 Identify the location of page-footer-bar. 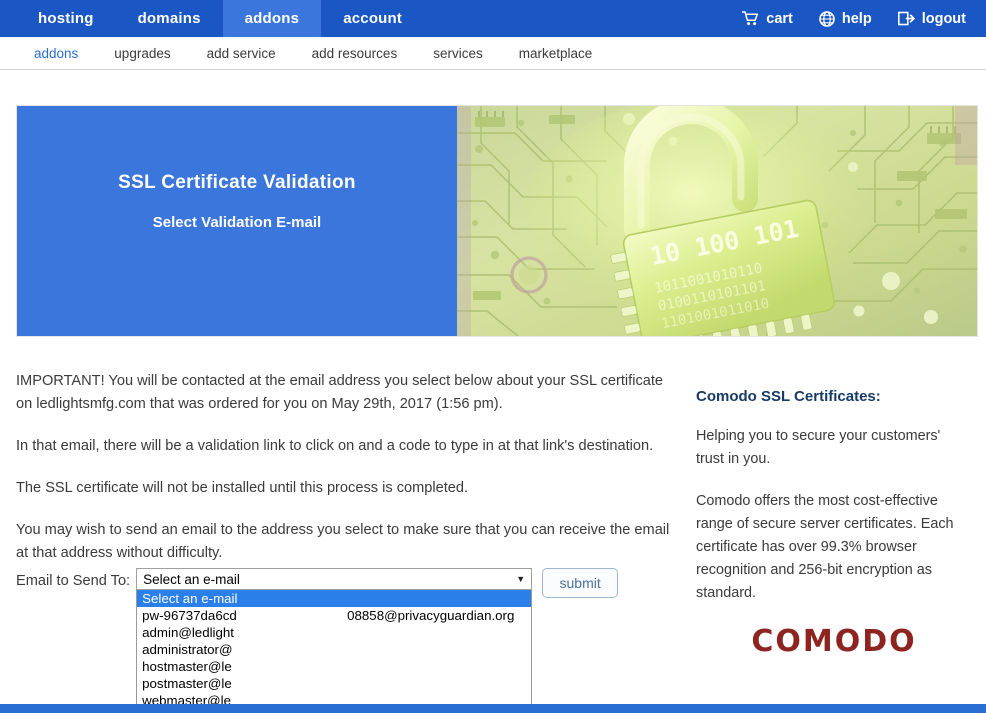
(493, 708).